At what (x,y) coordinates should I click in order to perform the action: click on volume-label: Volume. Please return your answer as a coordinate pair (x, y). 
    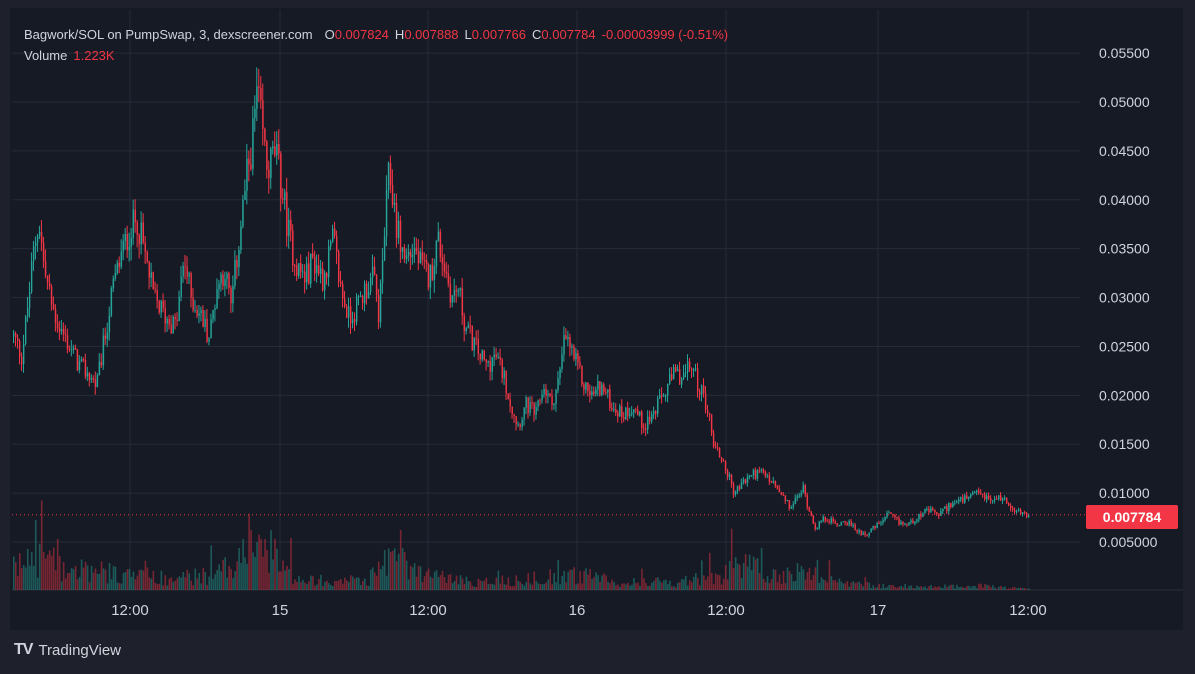
    Looking at the image, I should click on (45, 55).